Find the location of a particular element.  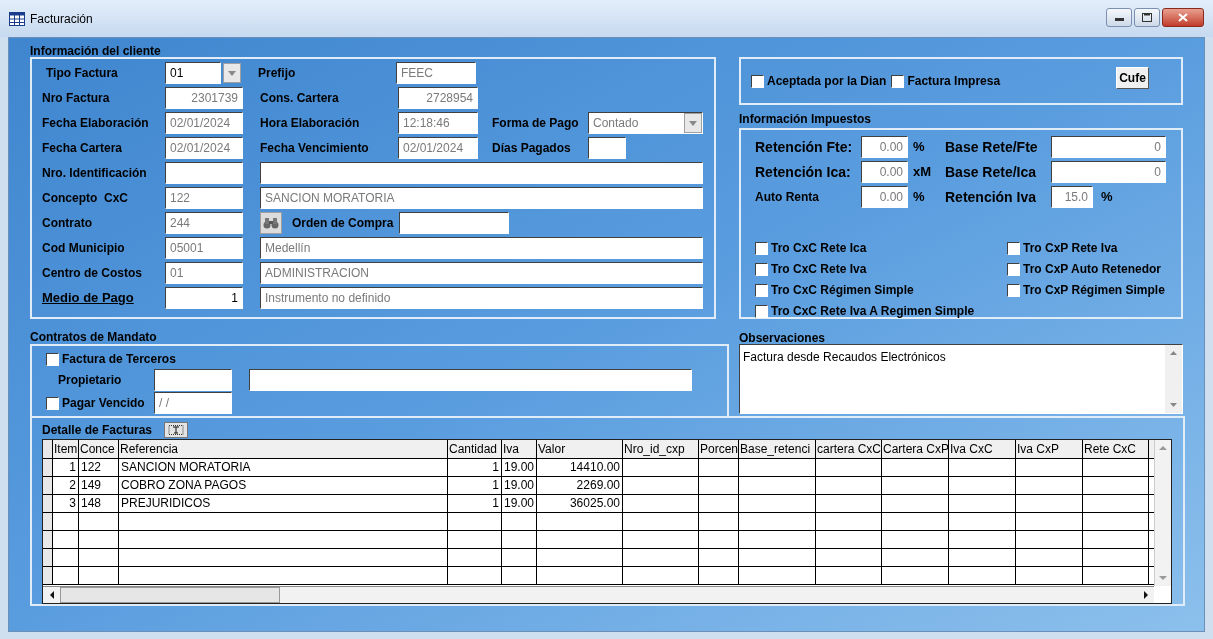

column-header: Porcen is located at coordinates (719, 449).